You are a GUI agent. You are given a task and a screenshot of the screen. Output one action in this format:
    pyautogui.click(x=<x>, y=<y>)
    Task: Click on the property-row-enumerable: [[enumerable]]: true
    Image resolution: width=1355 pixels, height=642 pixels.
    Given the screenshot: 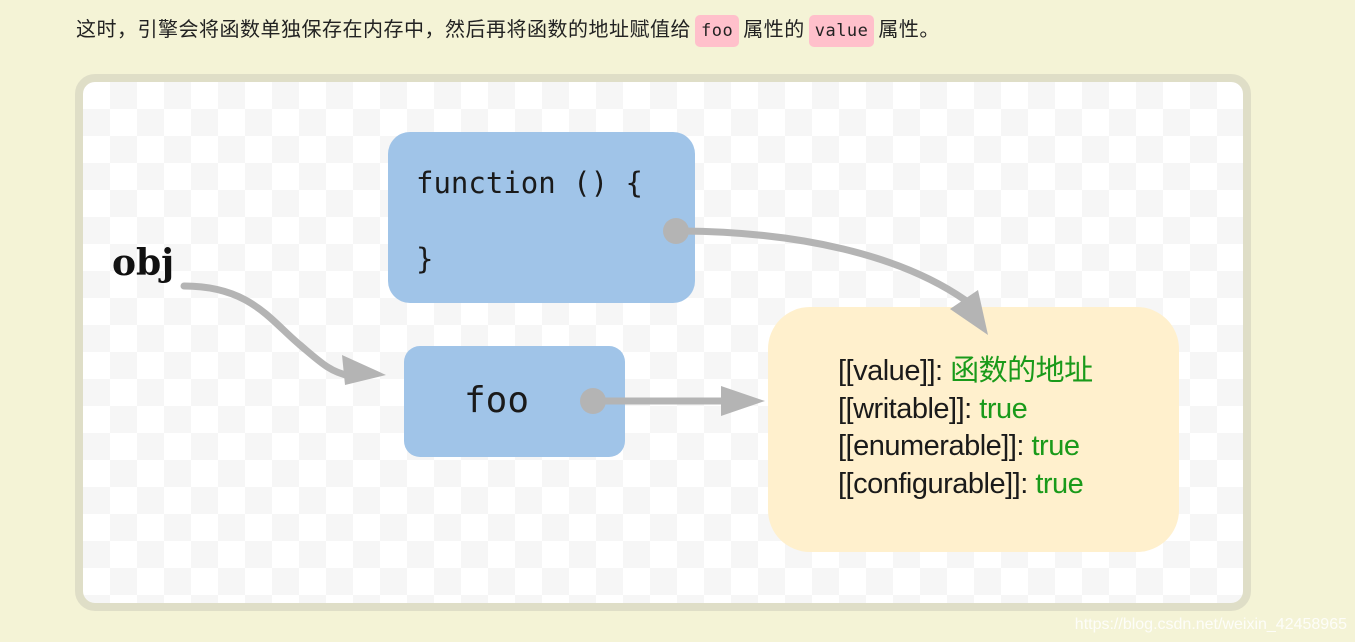 What is the action you would take?
    pyautogui.click(x=965, y=447)
    